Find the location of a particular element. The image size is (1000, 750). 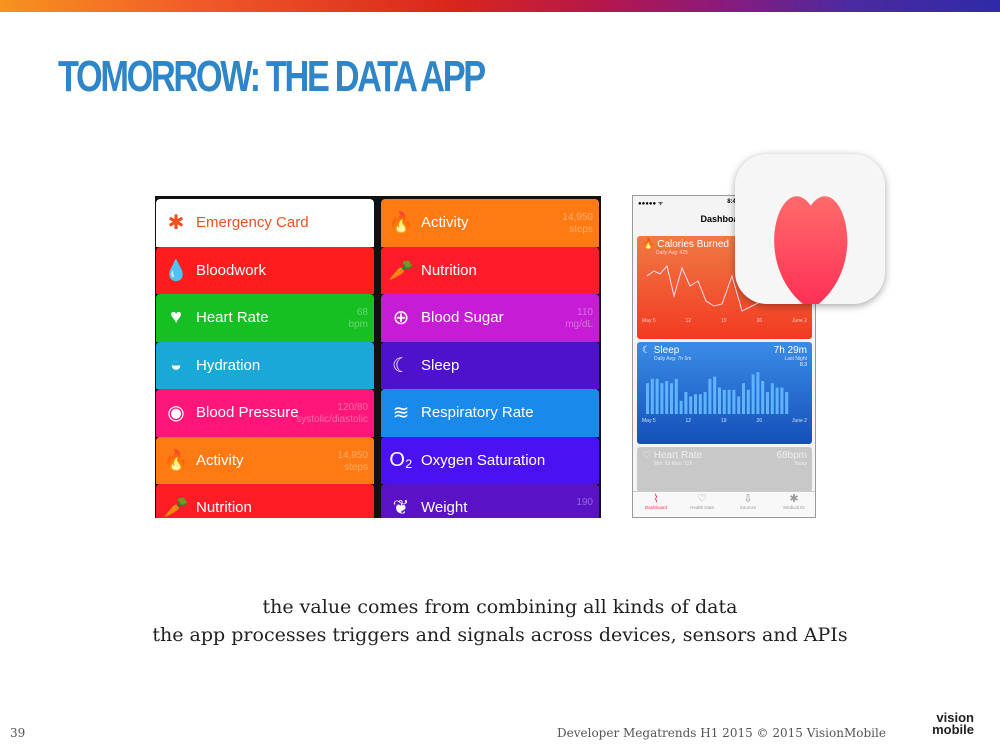

category-row-weight: ❦ Weight 190 is located at coordinates (490, 501).